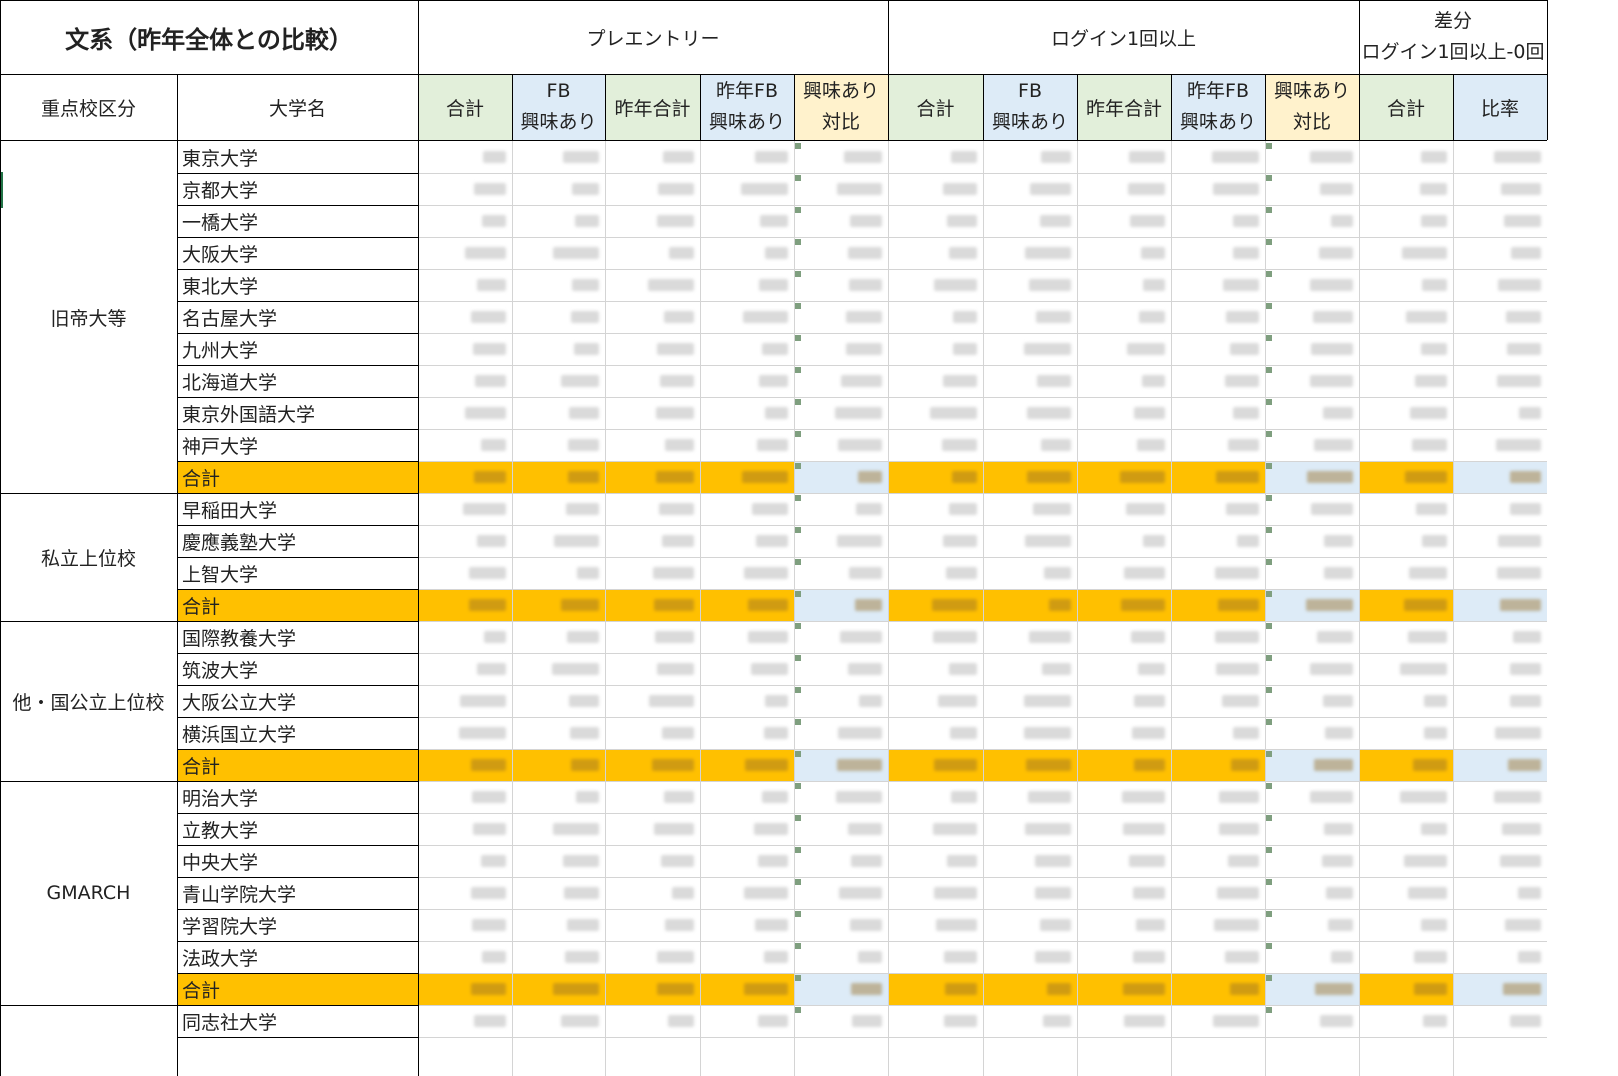  What do you see at coordinates (1312, 107) in the screenshot?
I see `header-interest-compare-login: 興味あり 対比` at bounding box center [1312, 107].